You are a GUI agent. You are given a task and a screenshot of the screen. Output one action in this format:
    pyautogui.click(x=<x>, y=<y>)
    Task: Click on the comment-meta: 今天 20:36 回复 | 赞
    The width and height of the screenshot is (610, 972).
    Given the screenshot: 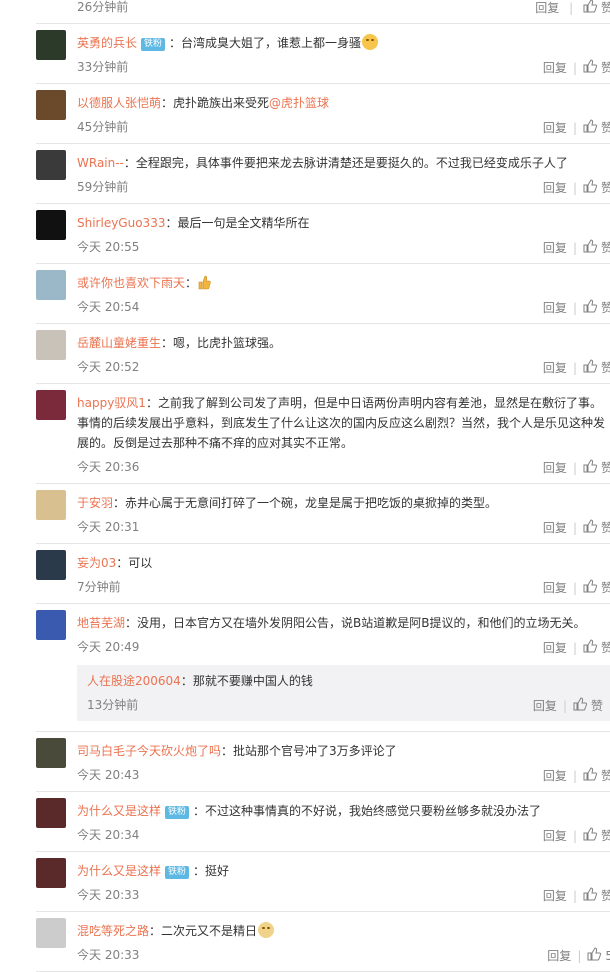 What is the action you would take?
    pyautogui.click(x=343, y=467)
    